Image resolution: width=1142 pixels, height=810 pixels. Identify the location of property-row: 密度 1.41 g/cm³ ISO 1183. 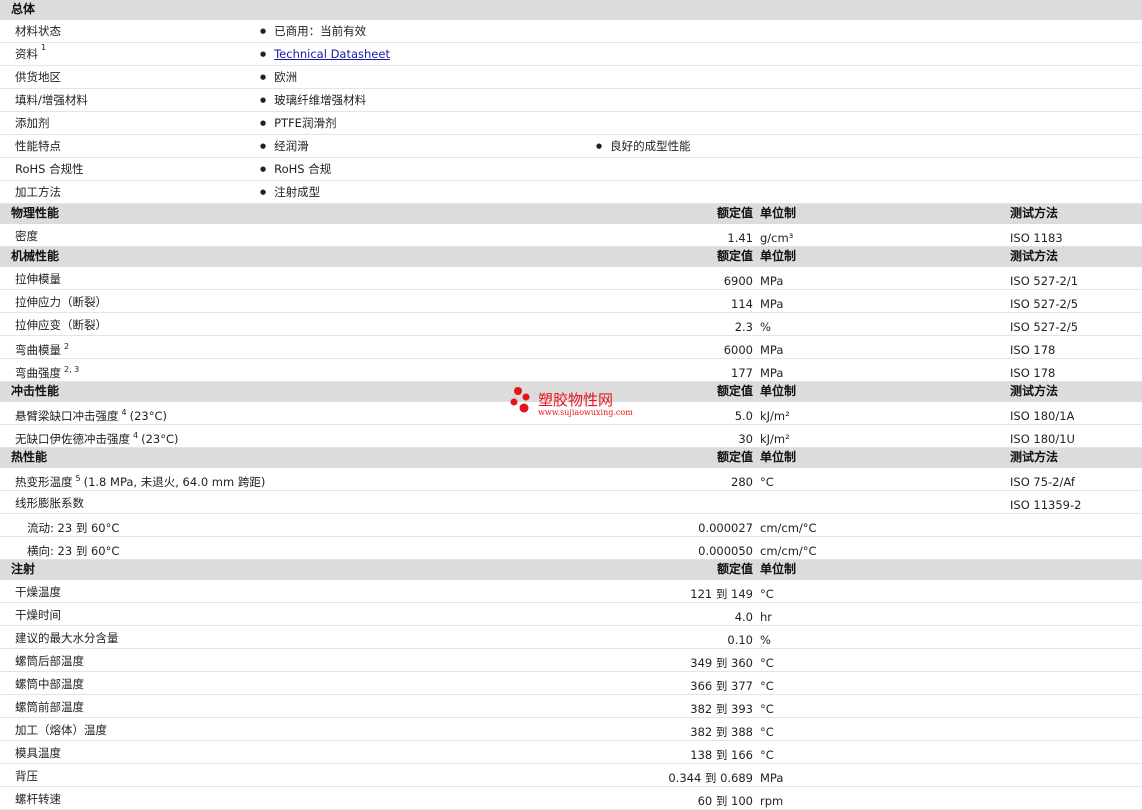
(571, 235).